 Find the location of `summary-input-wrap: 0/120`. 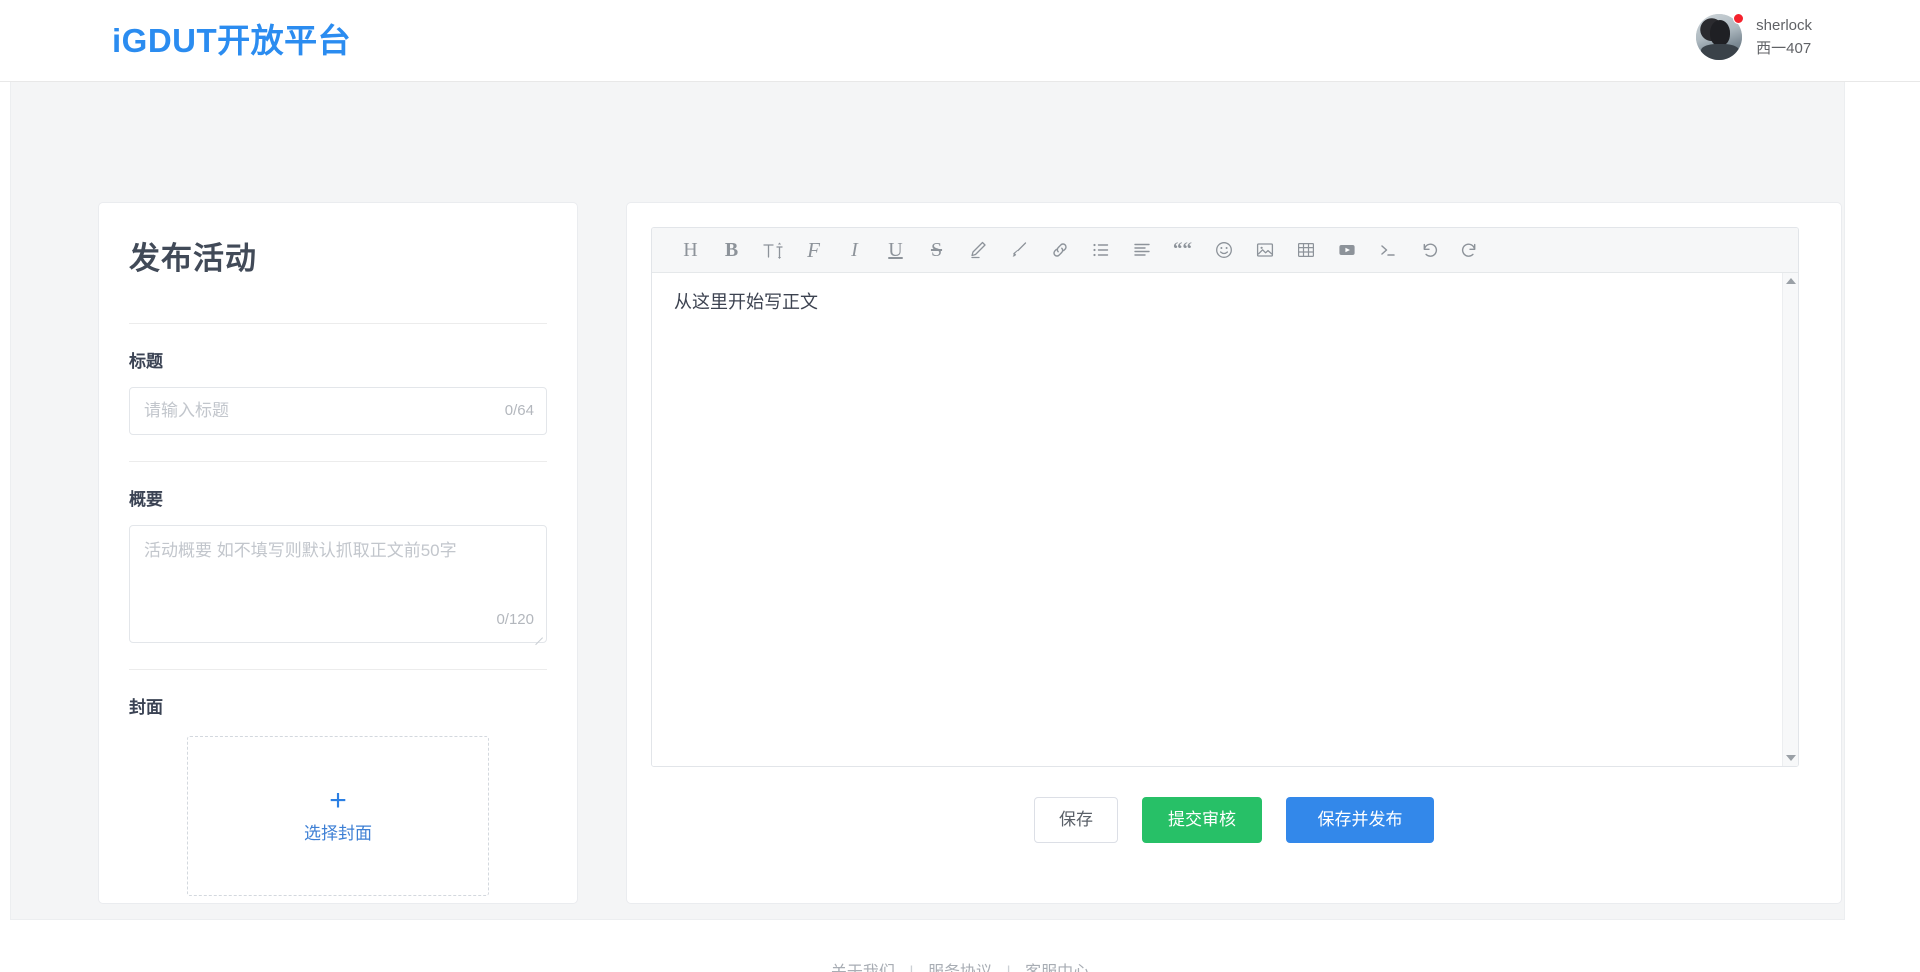

summary-input-wrap: 0/120 is located at coordinates (338, 584).